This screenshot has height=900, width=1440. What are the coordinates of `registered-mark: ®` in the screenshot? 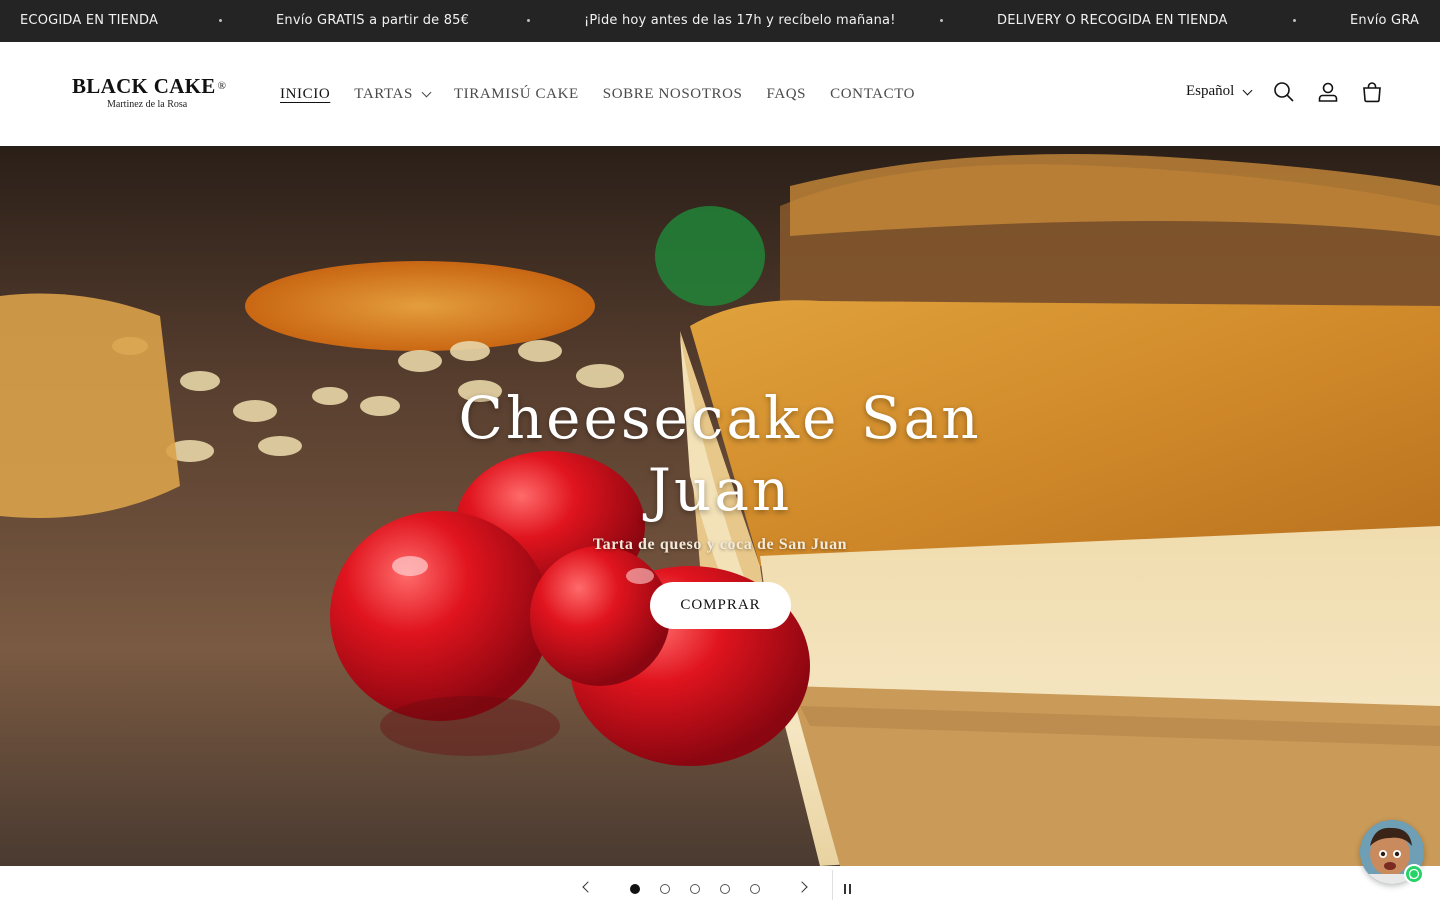 It's located at (222, 86).